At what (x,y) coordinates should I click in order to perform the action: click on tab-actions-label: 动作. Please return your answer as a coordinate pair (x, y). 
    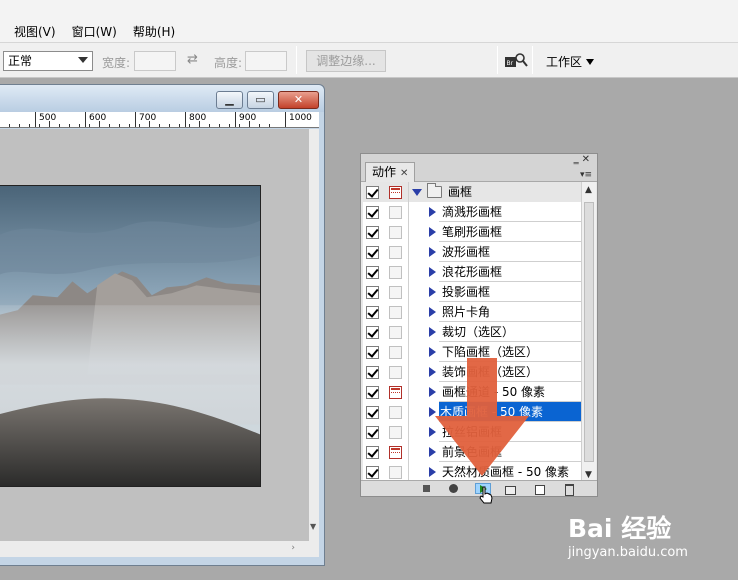
    Looking at the image, I should click on (384, 172).